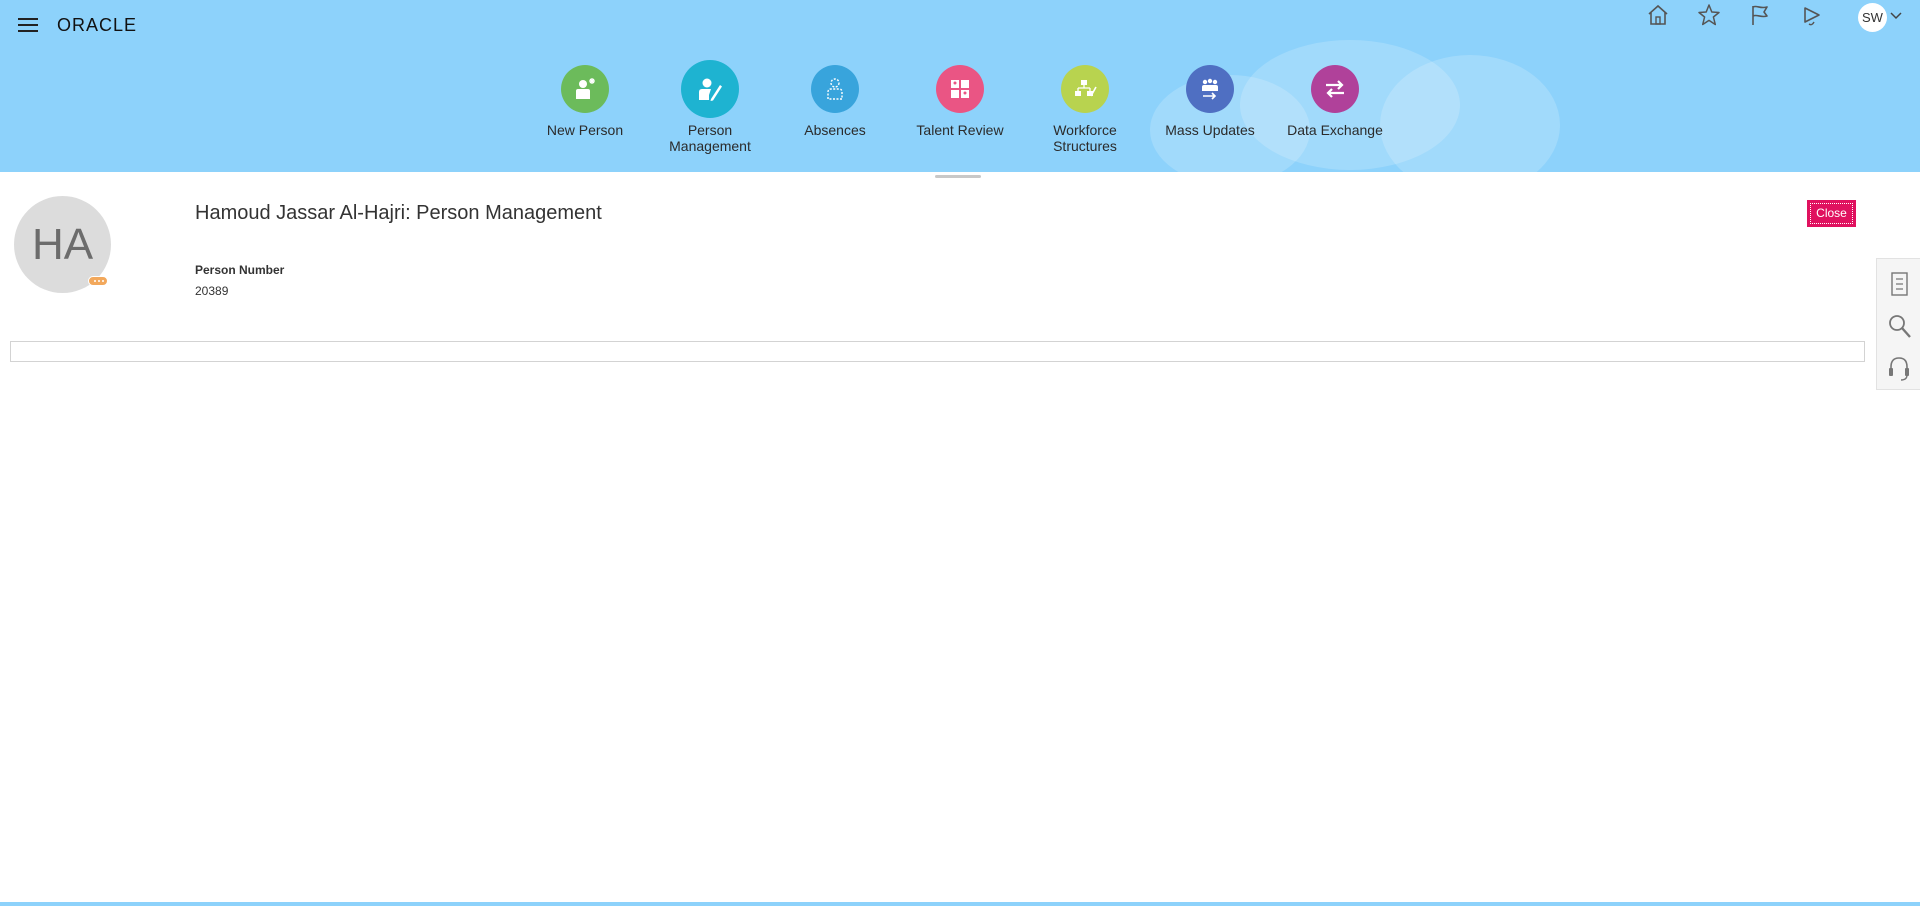 The width and height of the screenshot is (1920, 906). I want to click on app-mass-updates: Mass Updates, so click(1210, 100).